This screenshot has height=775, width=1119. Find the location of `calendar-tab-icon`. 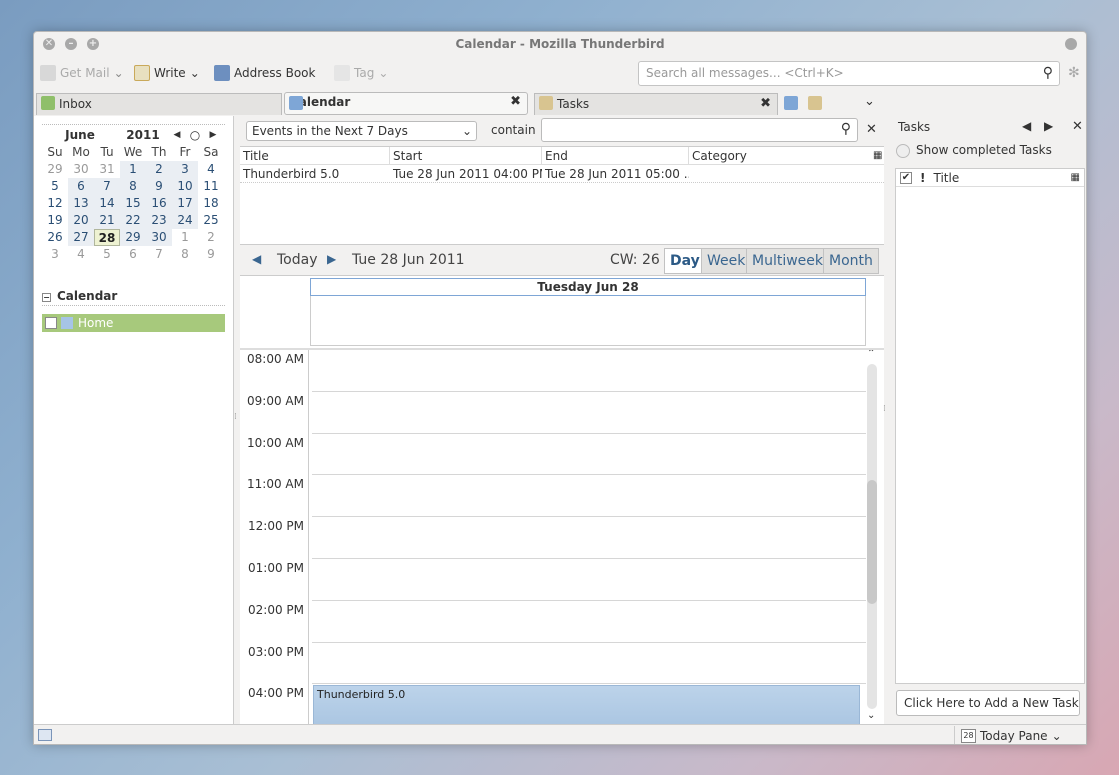

calendar-tab-icon is located at coordinates (791, 103).